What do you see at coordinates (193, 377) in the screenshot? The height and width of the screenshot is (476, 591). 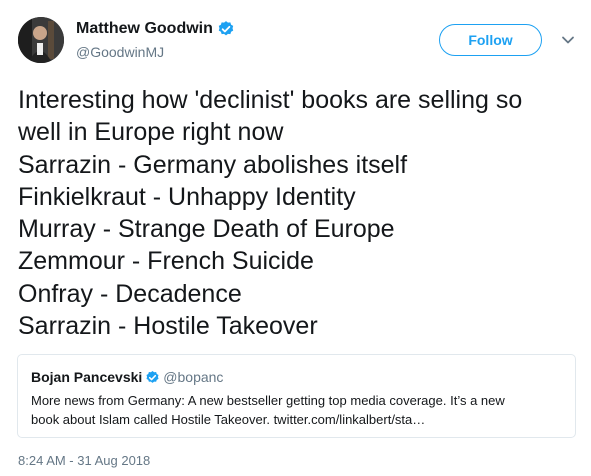 I see `quoted-author-handle: @bopanc` at bounding box center [193, 377].